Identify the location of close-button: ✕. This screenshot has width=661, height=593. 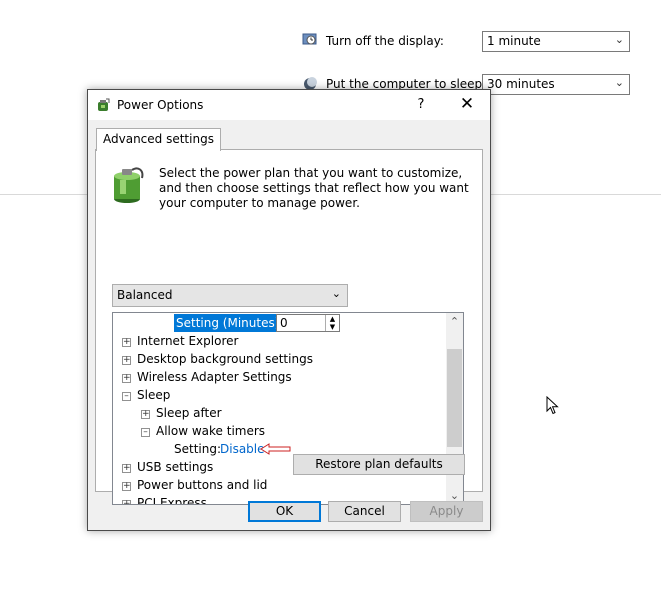
(467, 105).